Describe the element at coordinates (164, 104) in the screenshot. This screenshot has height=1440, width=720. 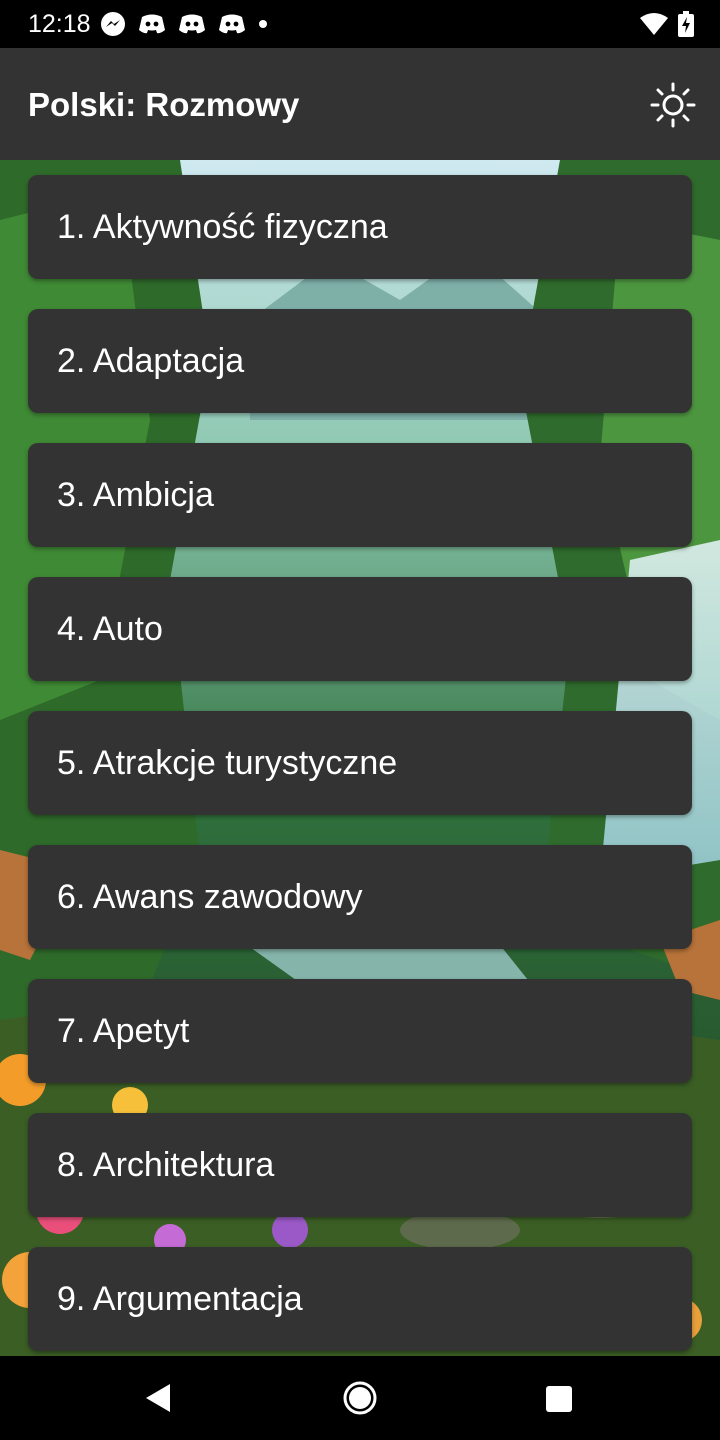
I see `page-title: Polski: Rozmowy` at that location.